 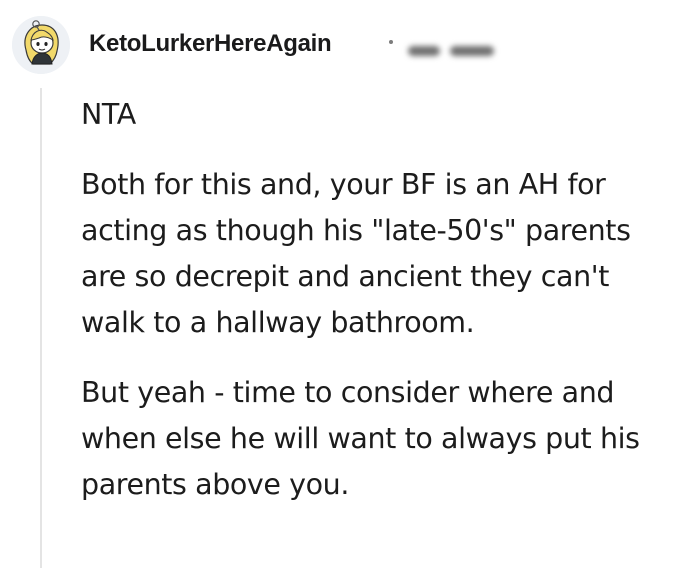 I want to click on user-avatar-icon, so click(x=41, y=45).